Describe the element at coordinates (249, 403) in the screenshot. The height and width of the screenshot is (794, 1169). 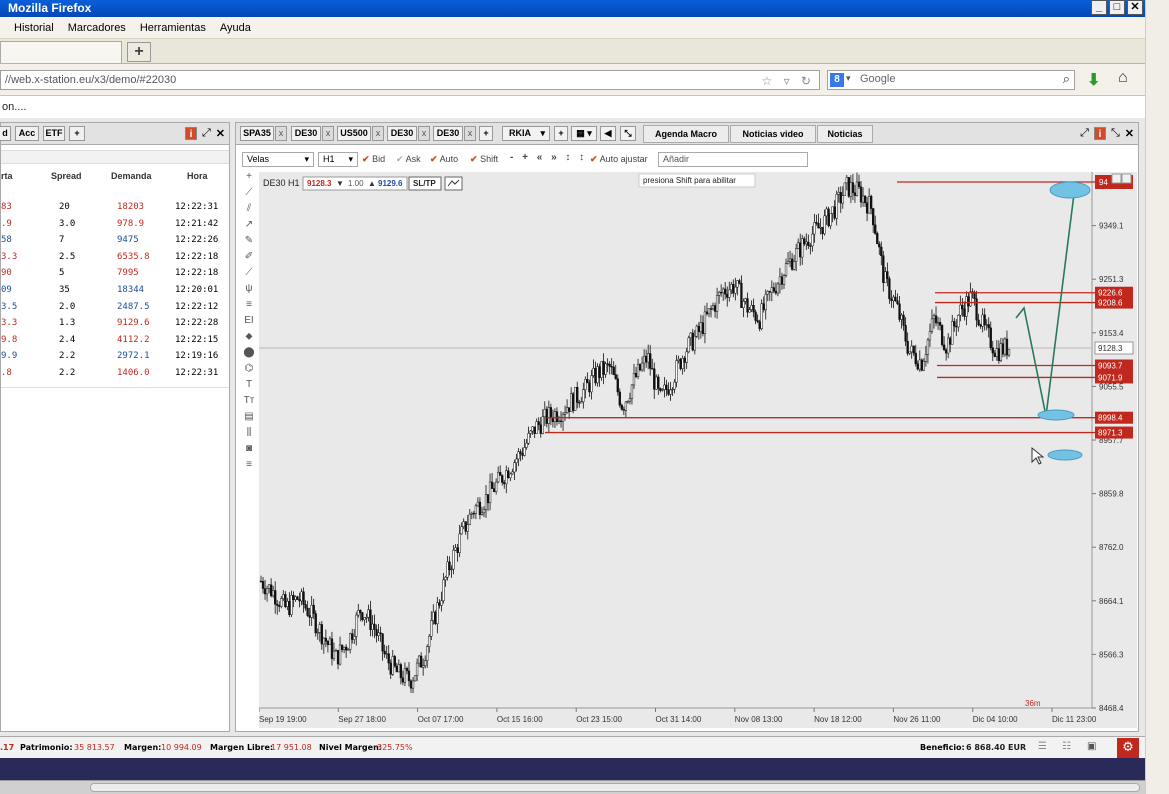
I see `text-size-tool-icon: Tт` at that location.